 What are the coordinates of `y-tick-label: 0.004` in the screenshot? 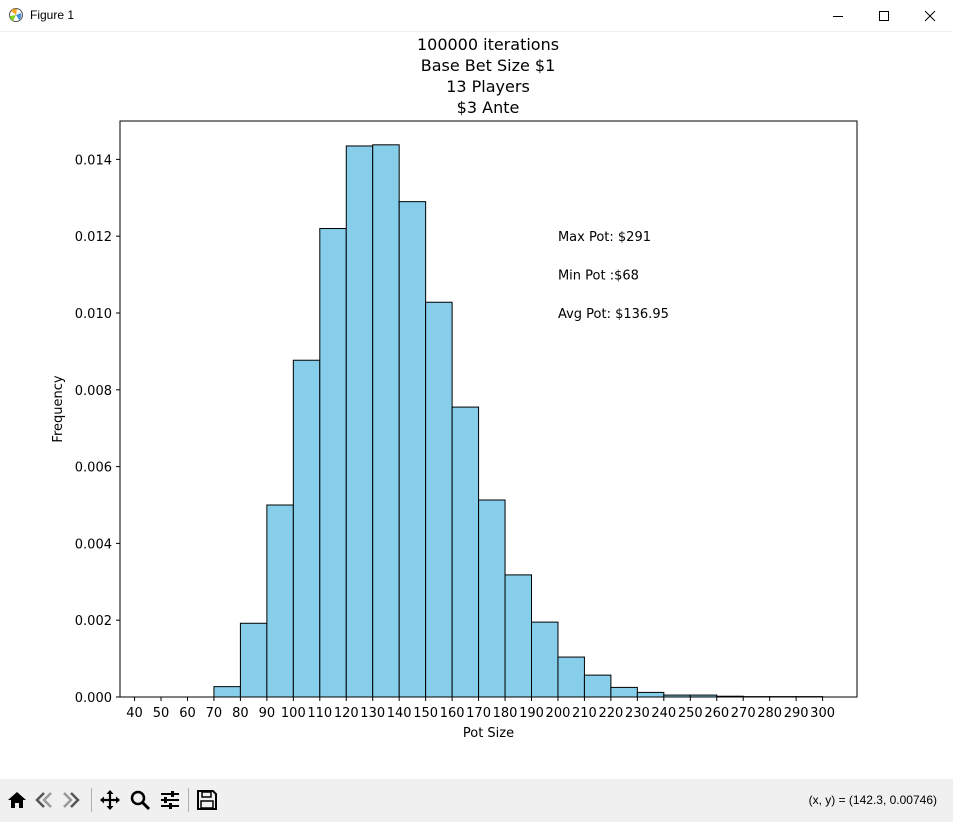 It's located at (93, 544).